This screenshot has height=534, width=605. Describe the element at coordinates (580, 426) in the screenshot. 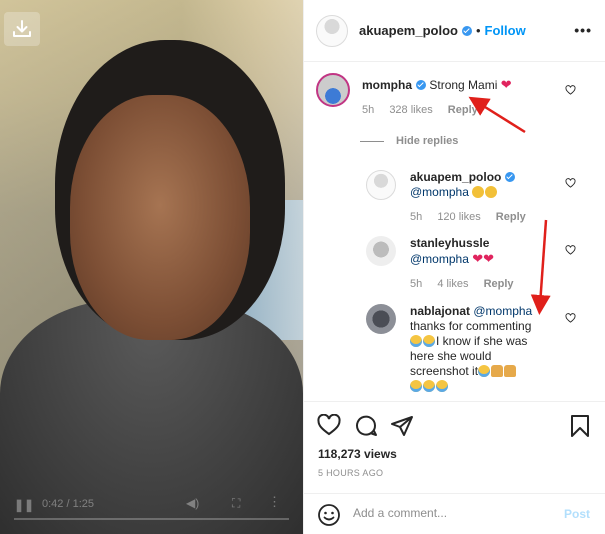

I see `save-bookmark-icon` at that location.